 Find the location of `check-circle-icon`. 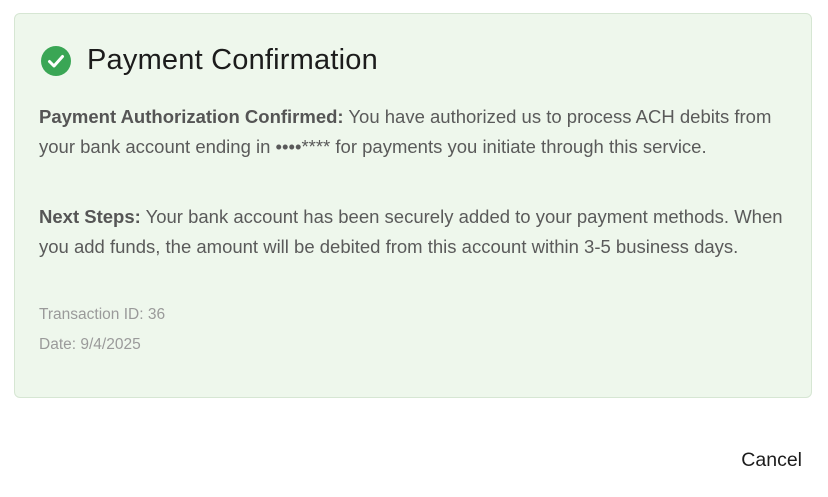

check-circle-icon is located at coordinates (56, 60).